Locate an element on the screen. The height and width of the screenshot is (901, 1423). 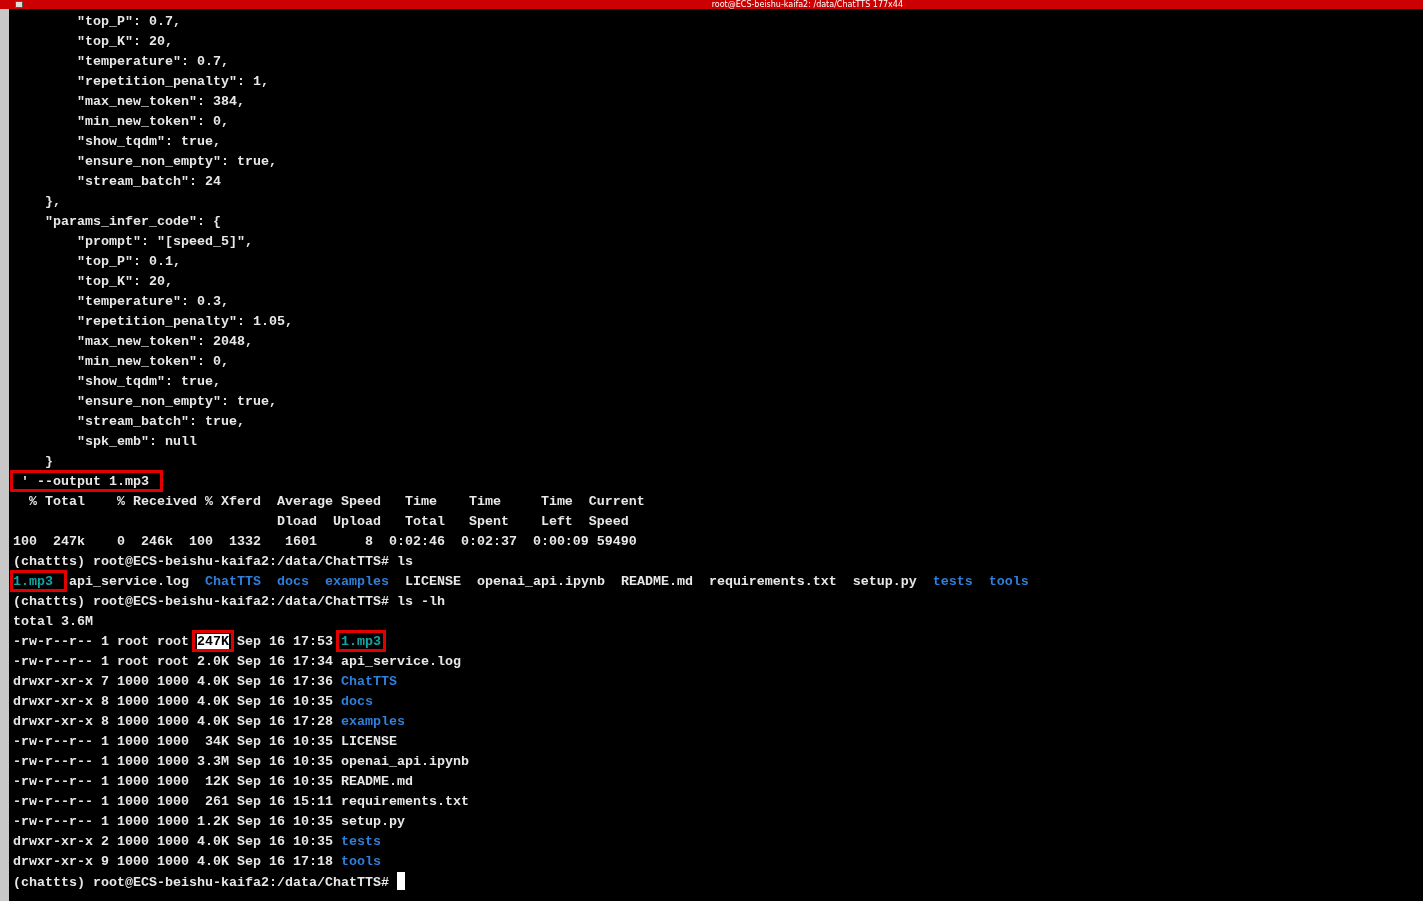
terminal-text: Sep 16 17:53 is located at coordinates (284, 641).